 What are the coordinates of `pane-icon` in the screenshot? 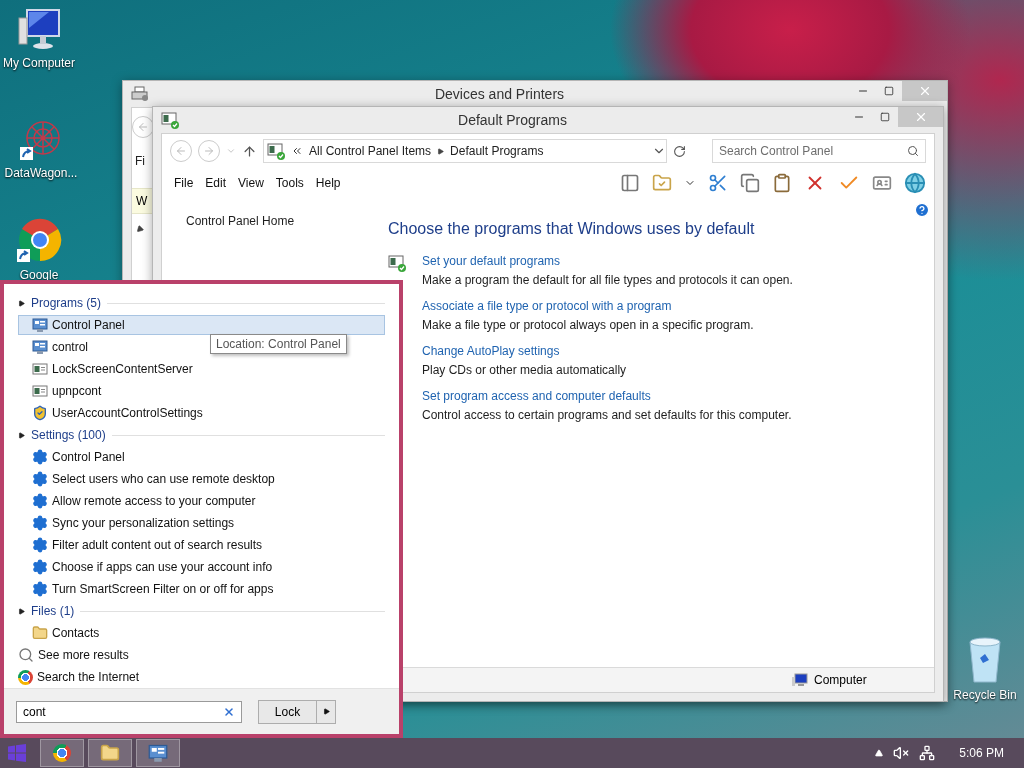 It's located at (630, 183).